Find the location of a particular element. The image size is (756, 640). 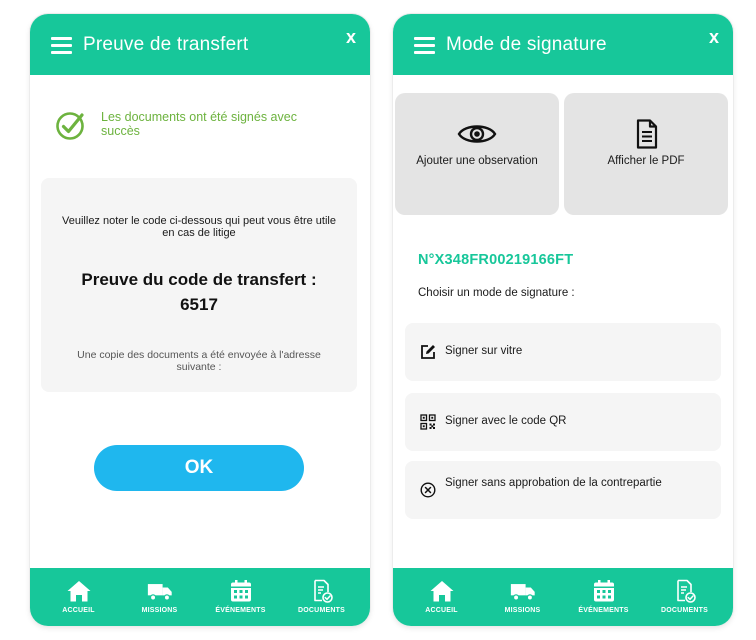

option-label: Signer sur vitre is located at coordinates (484, 351).